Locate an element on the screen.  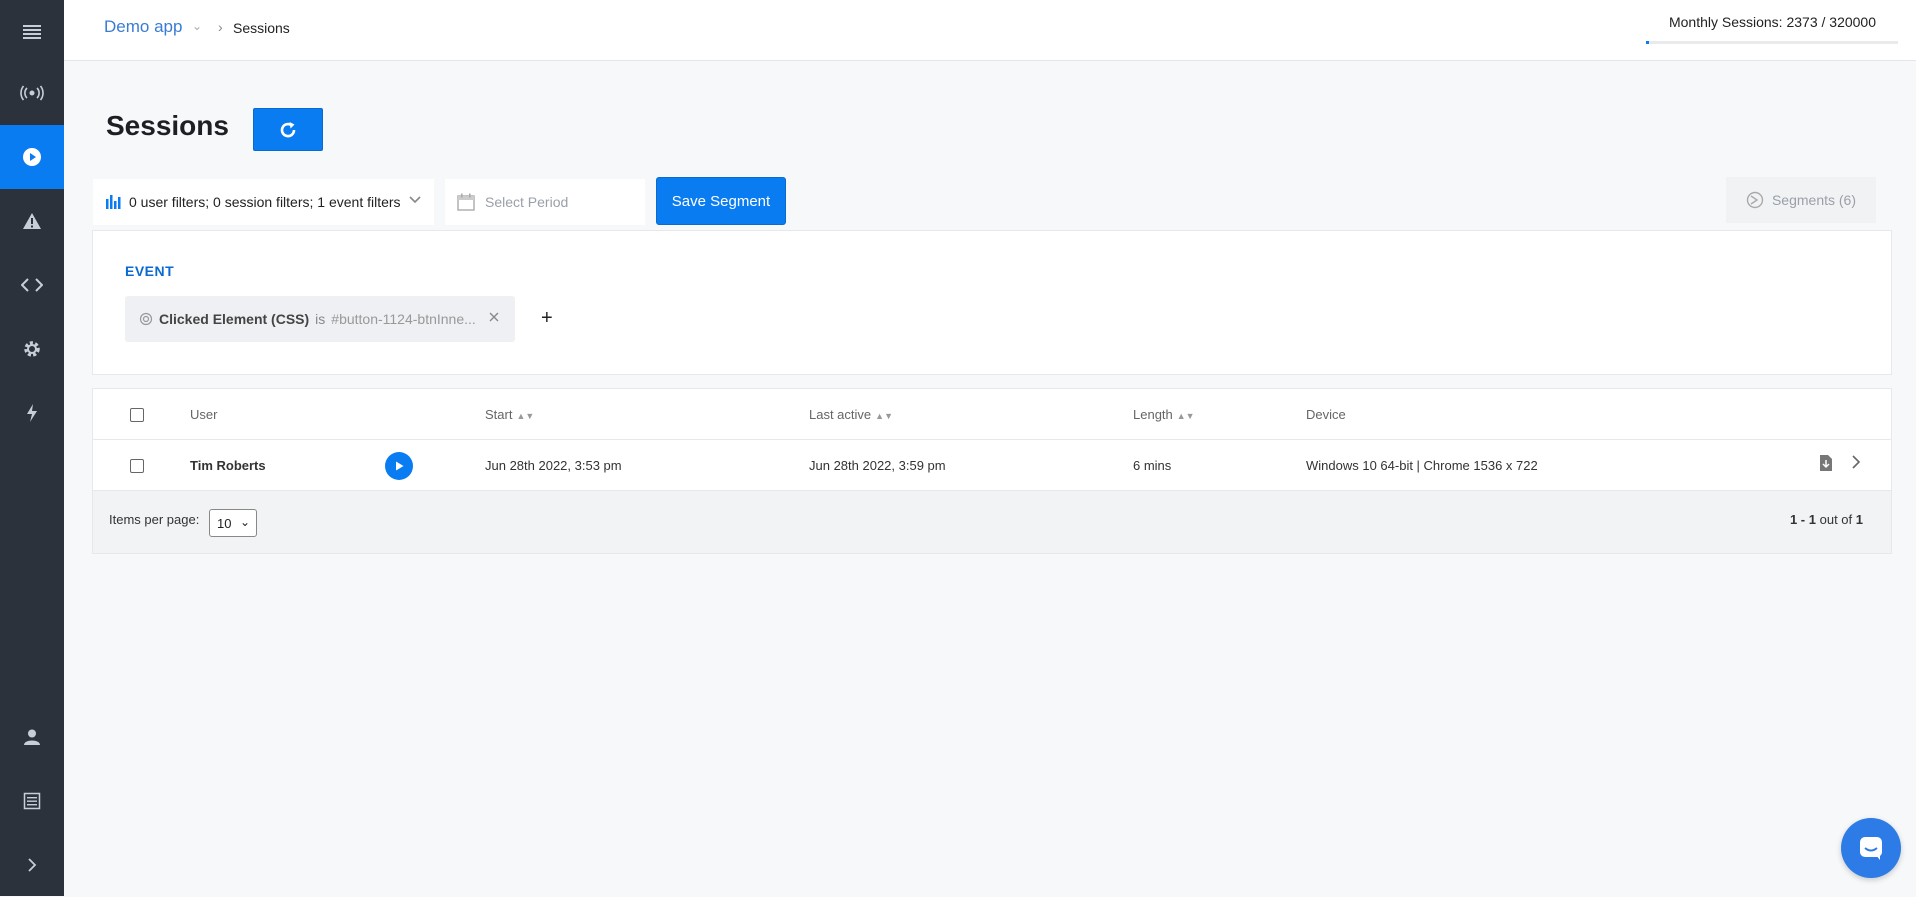
save-segment-button: Save Segment is located at coordinates (721, 201).